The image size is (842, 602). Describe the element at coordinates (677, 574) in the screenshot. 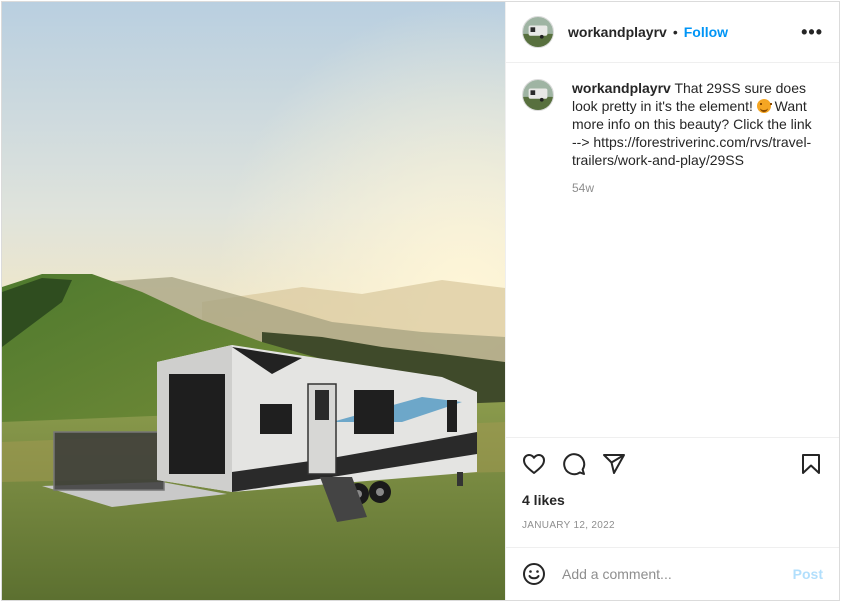

I see `comment-input` at that location.